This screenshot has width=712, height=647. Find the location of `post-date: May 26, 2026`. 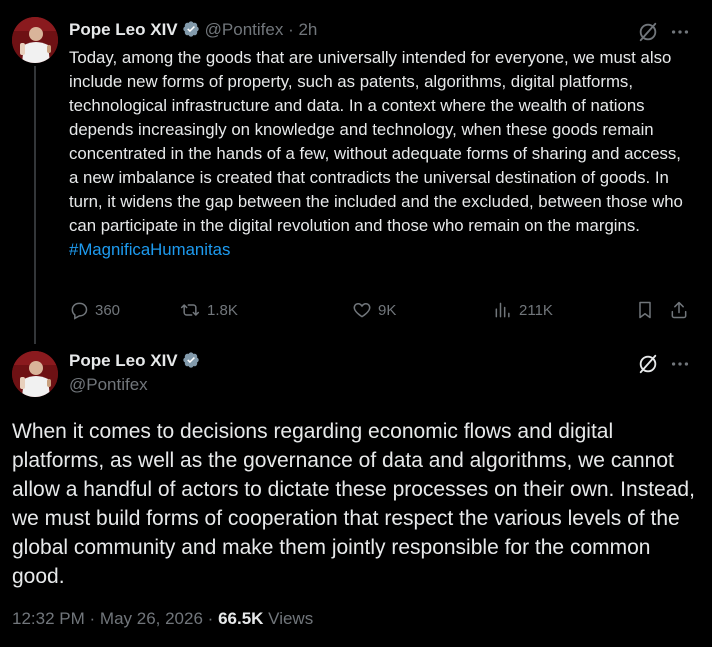

post-date: May 26, 2026 is located at coordinates (151, 618).